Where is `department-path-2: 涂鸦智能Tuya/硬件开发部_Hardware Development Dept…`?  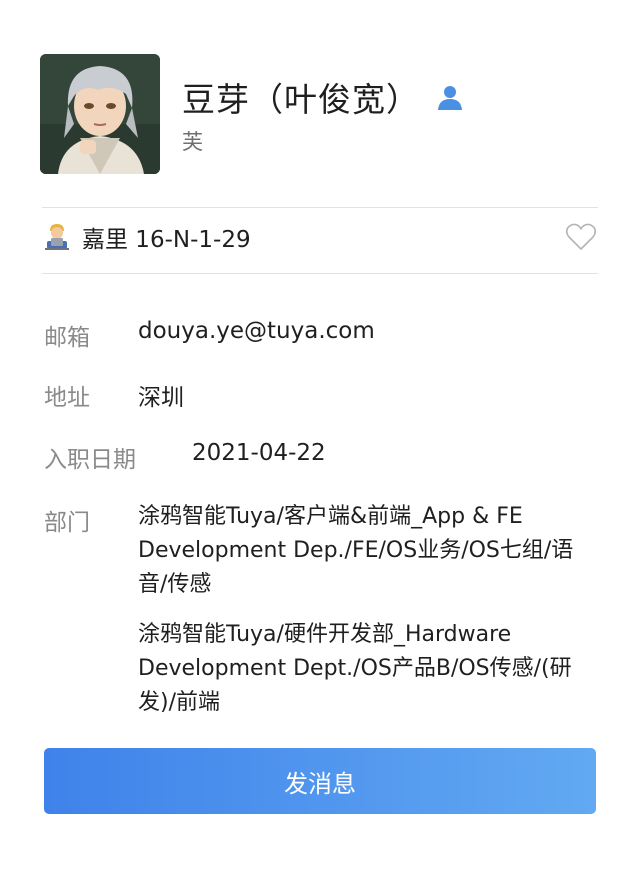 department-path-2: 涂鸦智能Tuya/硬件开发部_Hardware Development Dept… is located at coordinates (355, 668).